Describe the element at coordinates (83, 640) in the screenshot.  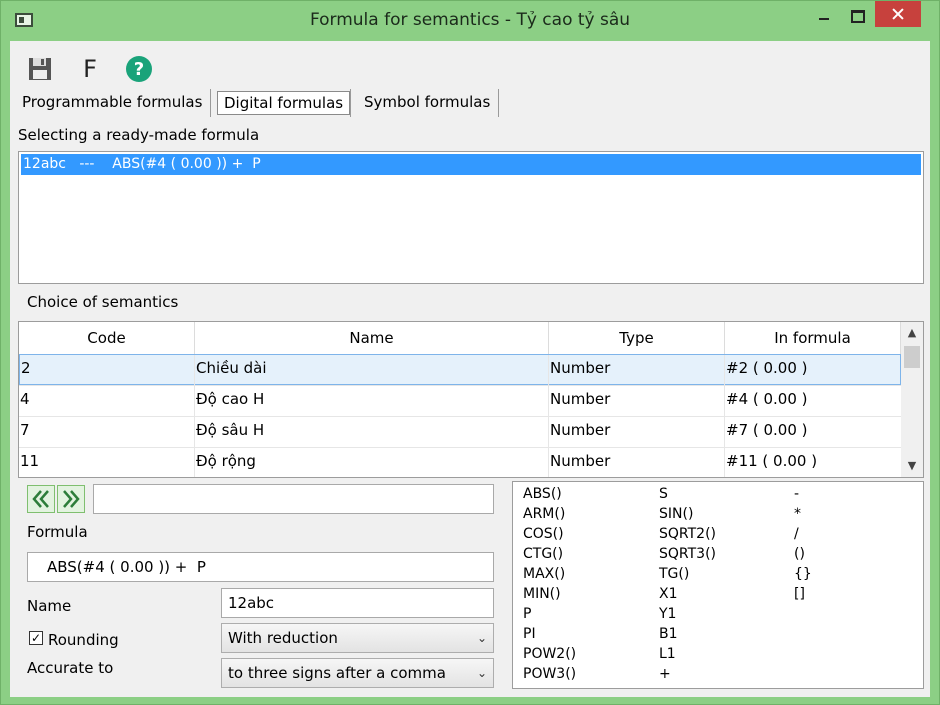
I see `rounding-label: Rounding` at that location.